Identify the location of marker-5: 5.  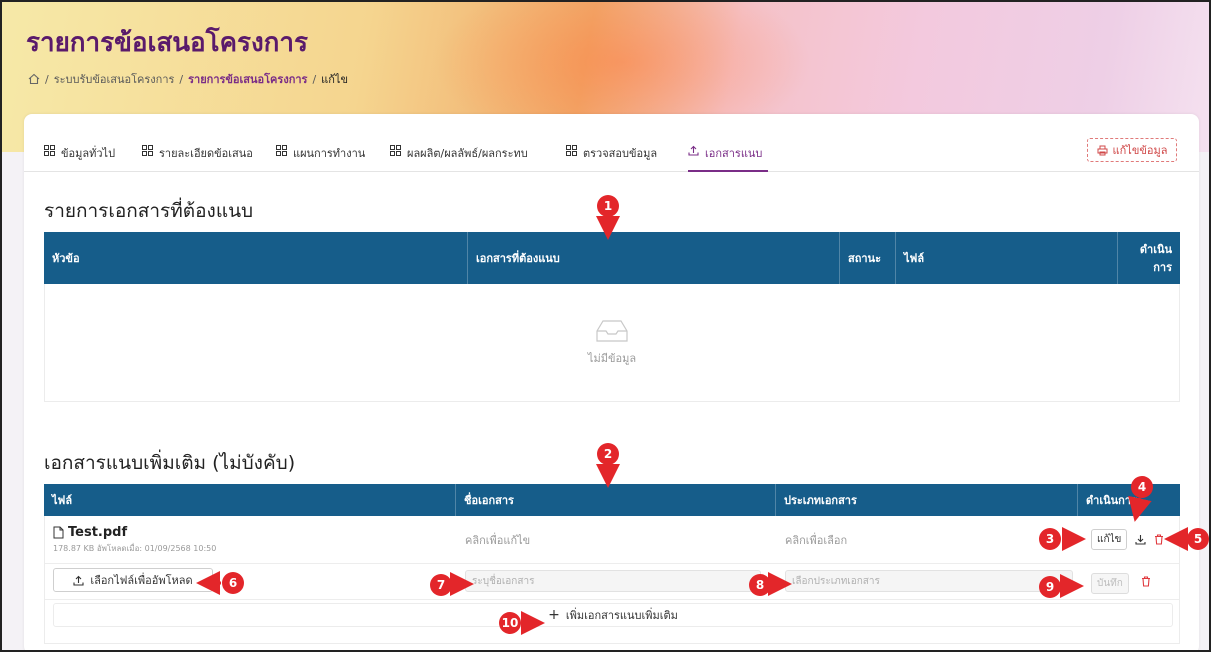
(1198, 539).